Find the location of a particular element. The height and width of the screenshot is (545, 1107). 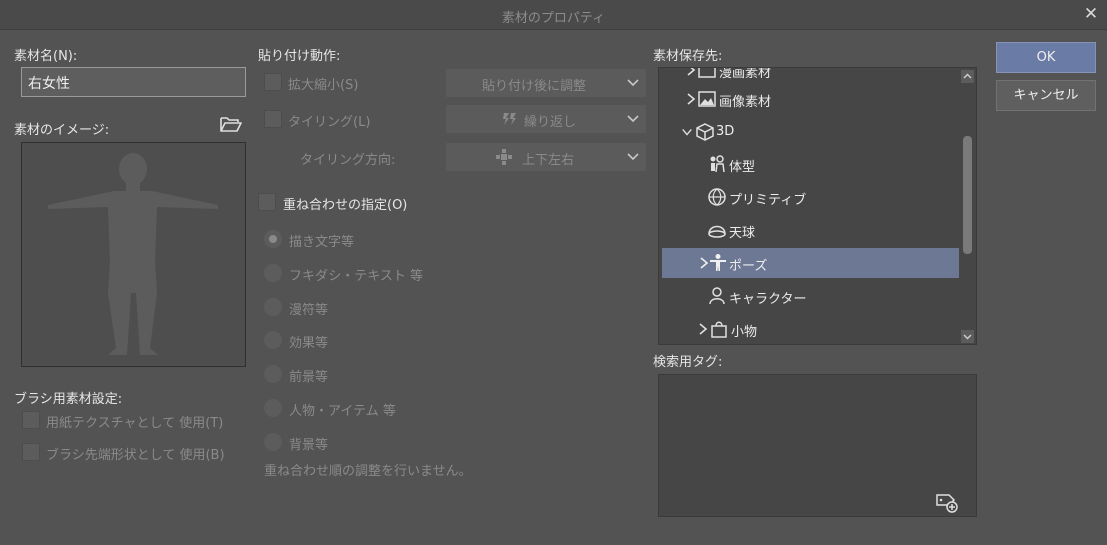

tree-item-label: 画像素材 is located at coordinates (745, 102).